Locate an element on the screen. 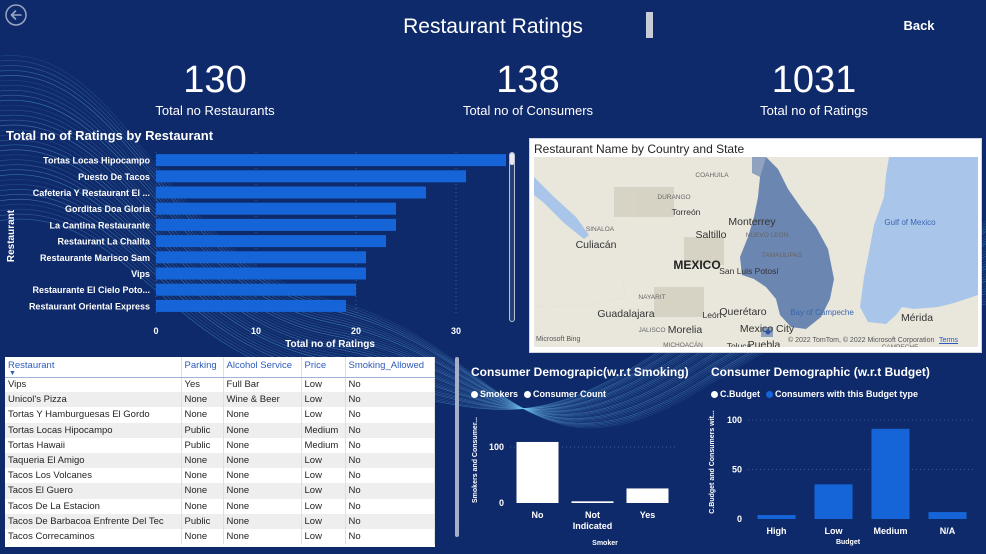 This screenshot has height=554, width=986. legend-item: C.Budget is located at coordinates (735, 394).